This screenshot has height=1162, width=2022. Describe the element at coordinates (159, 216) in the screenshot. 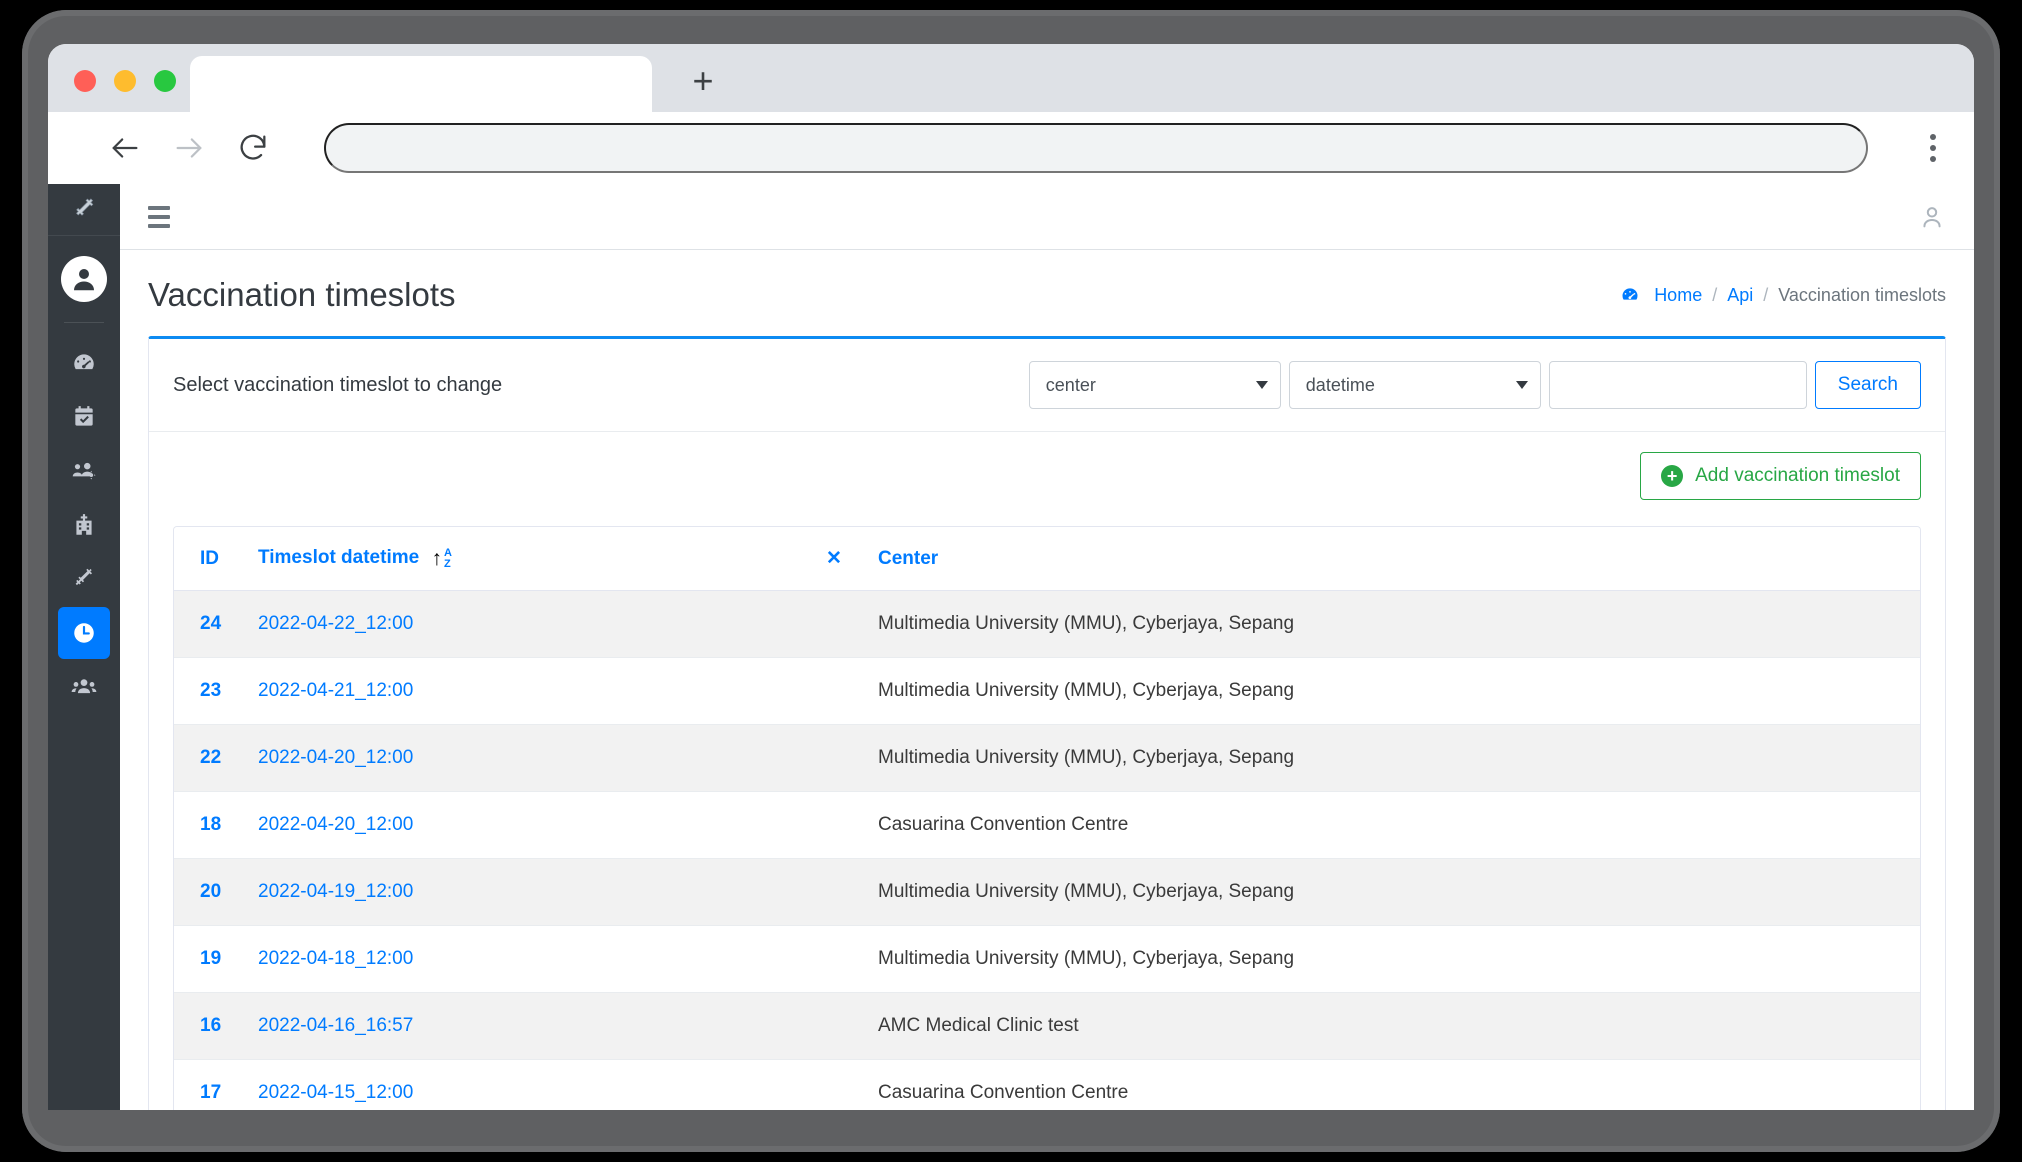

I see `hamburger-icon` at that location.